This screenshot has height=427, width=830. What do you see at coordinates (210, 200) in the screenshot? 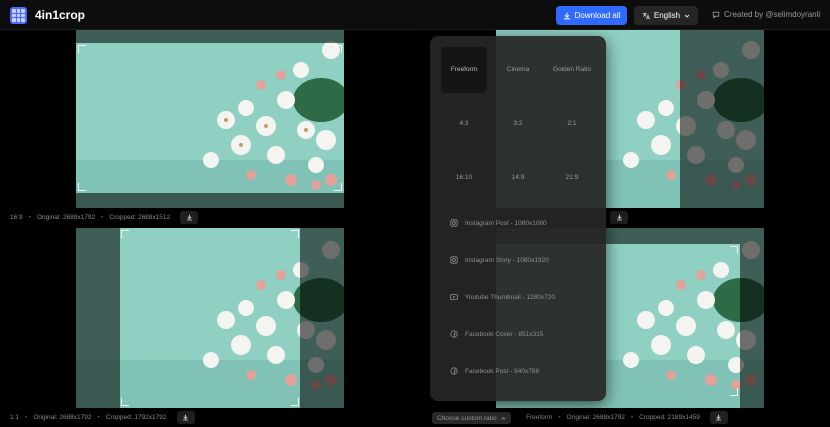
I see `crop-dim-bottom` at bounding box center [210, 200].